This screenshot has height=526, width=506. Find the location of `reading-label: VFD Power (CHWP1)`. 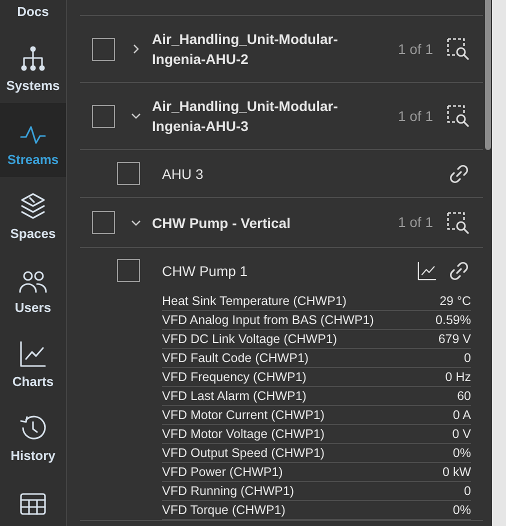

reading-label: VFD Power (CHWP1) is located at coordinates (222, 472).